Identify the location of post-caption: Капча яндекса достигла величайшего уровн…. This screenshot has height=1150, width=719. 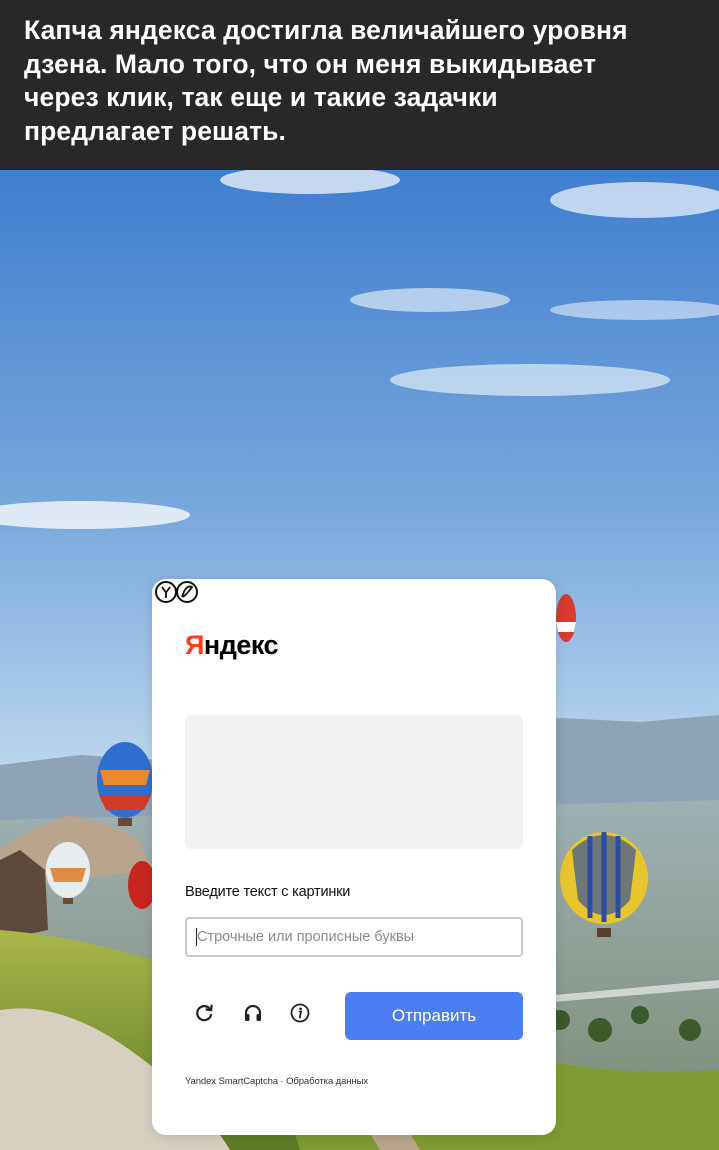
(359, 85).